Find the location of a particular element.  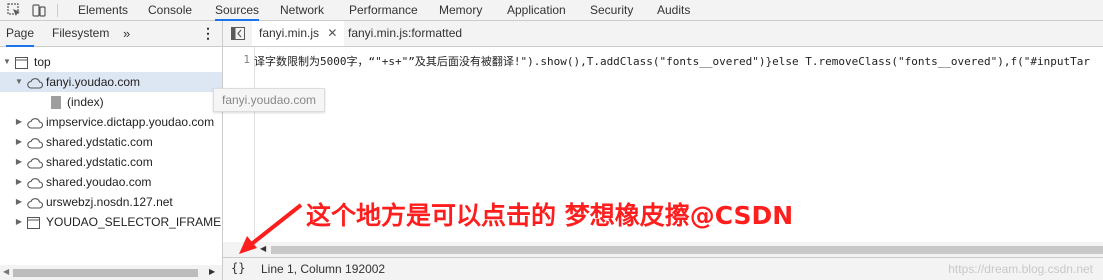

tree-item-label: fanyi.youdao.com is located at coordinates (93, 82).